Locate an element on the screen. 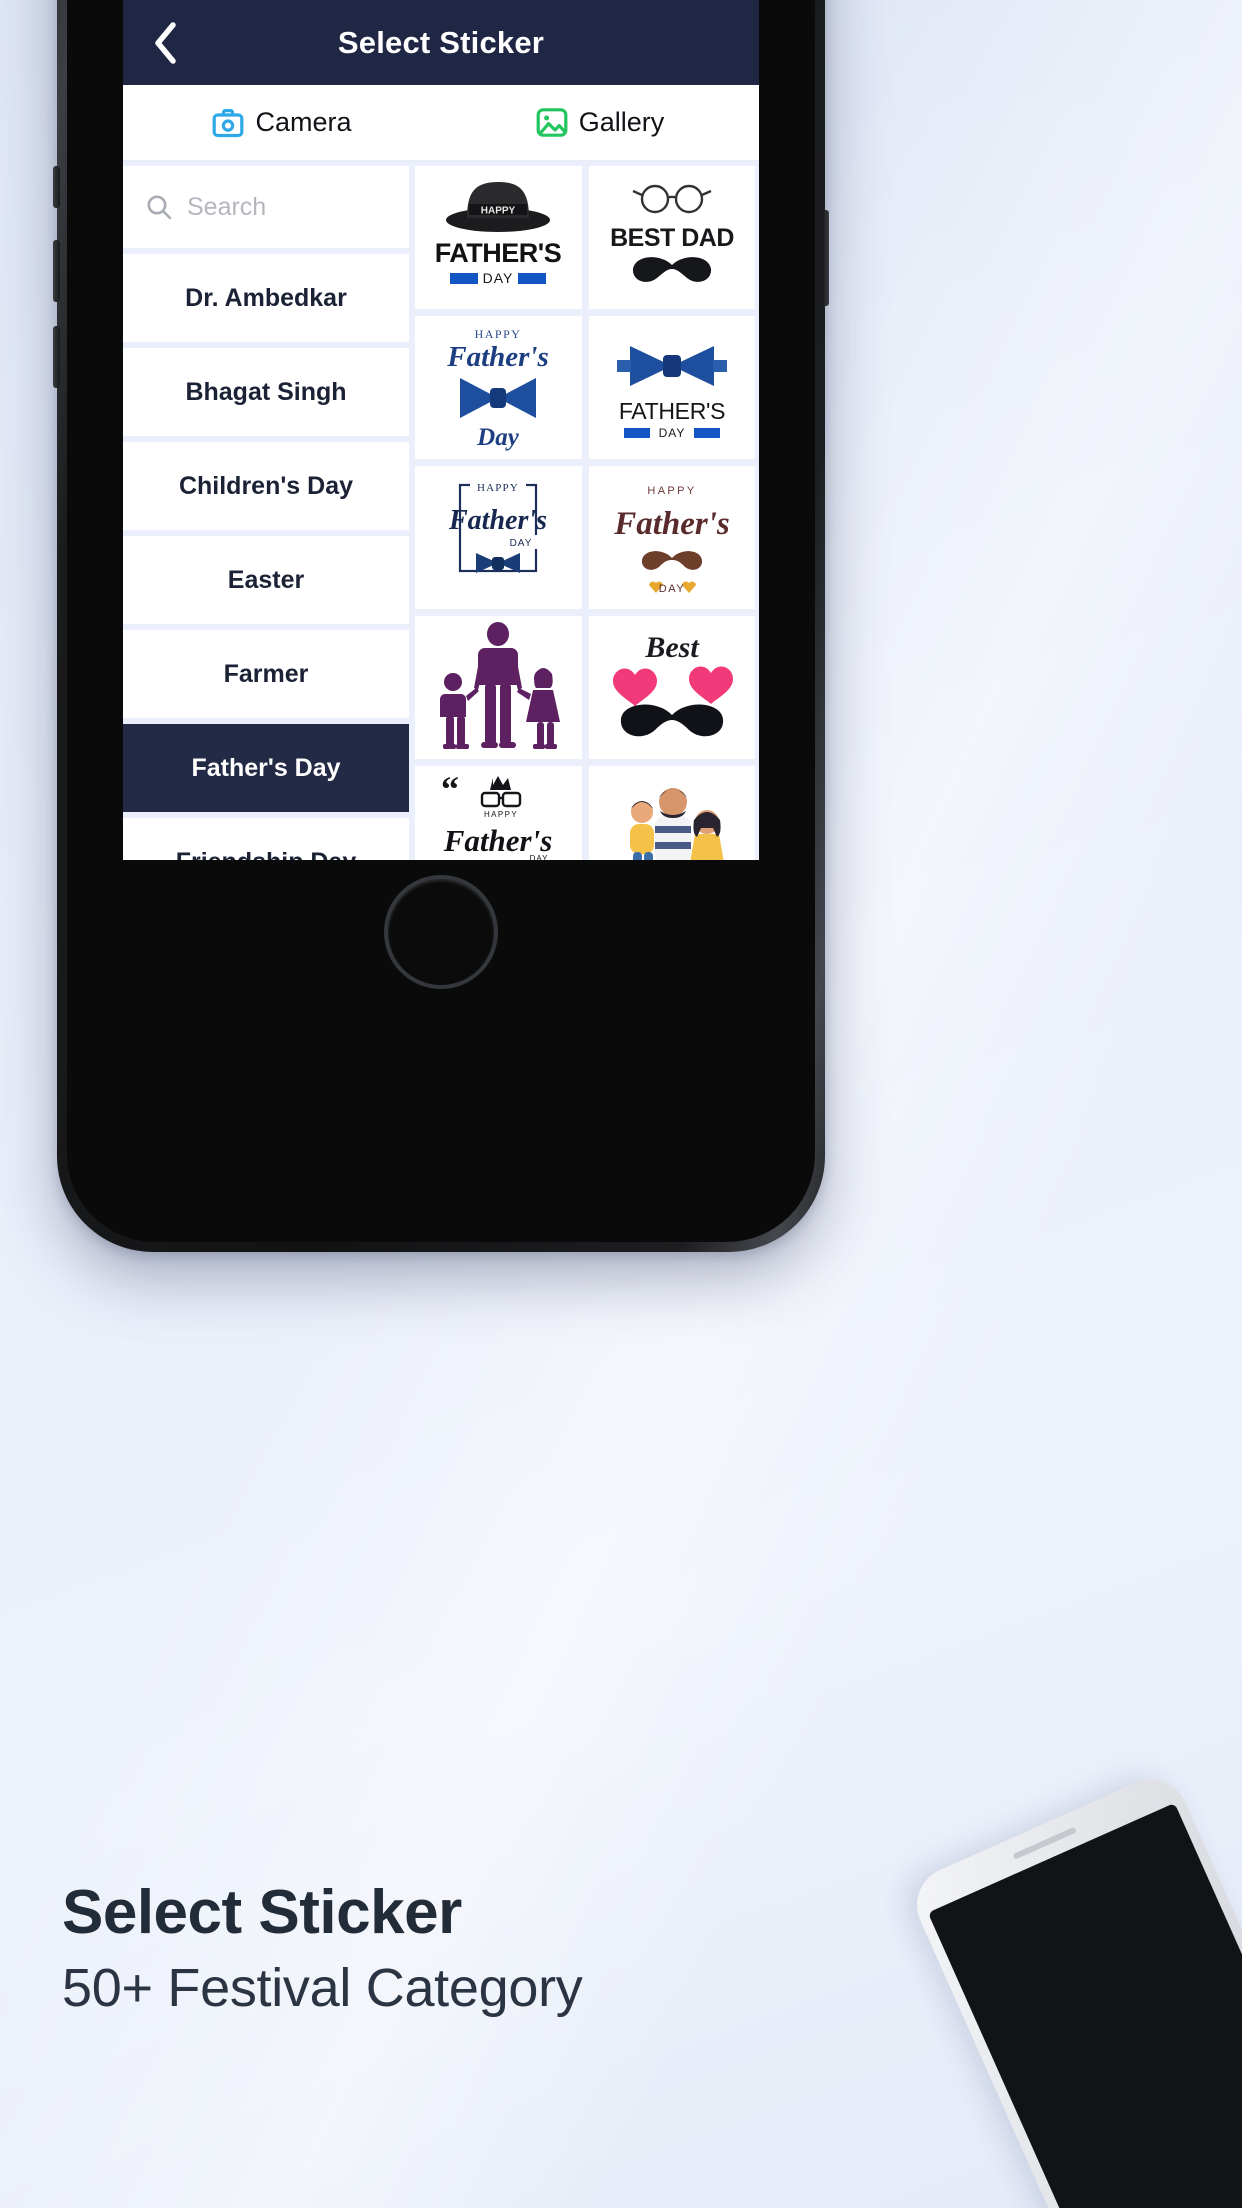  search-input is located at coordinates (277, 207).